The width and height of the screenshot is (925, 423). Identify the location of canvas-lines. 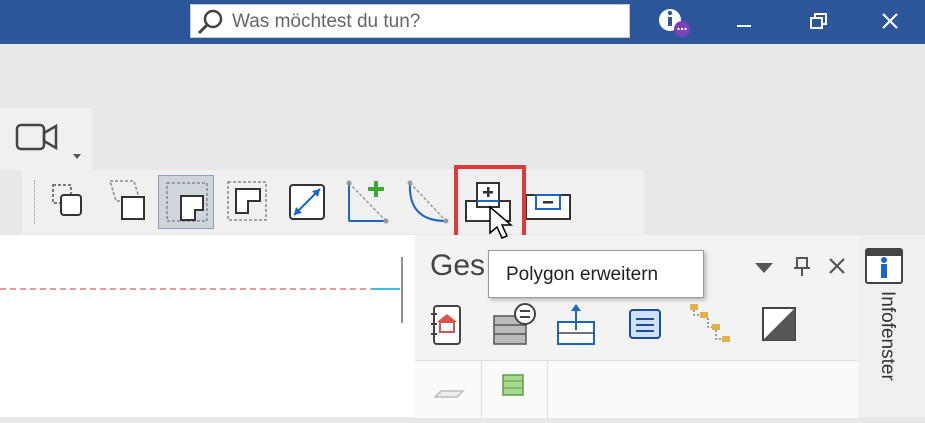
(201, 290).